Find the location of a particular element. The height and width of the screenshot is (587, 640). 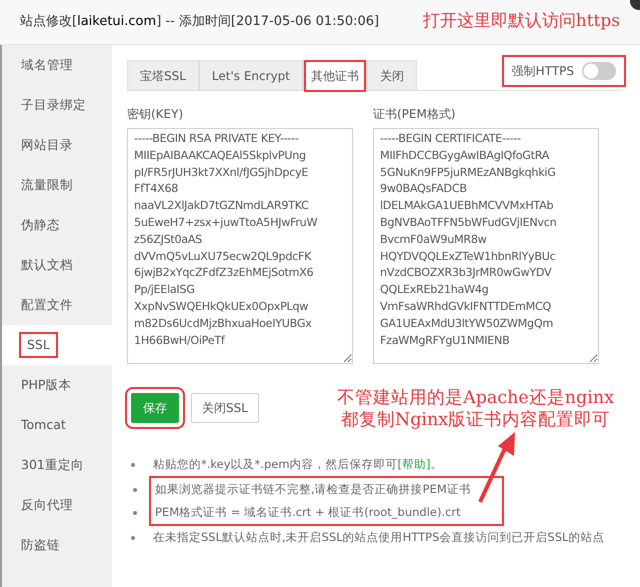

note-text: 如果浏览器提示证书链不完整,请检查是否正确拼接PEM证书 is located at coordinates (313, 489).